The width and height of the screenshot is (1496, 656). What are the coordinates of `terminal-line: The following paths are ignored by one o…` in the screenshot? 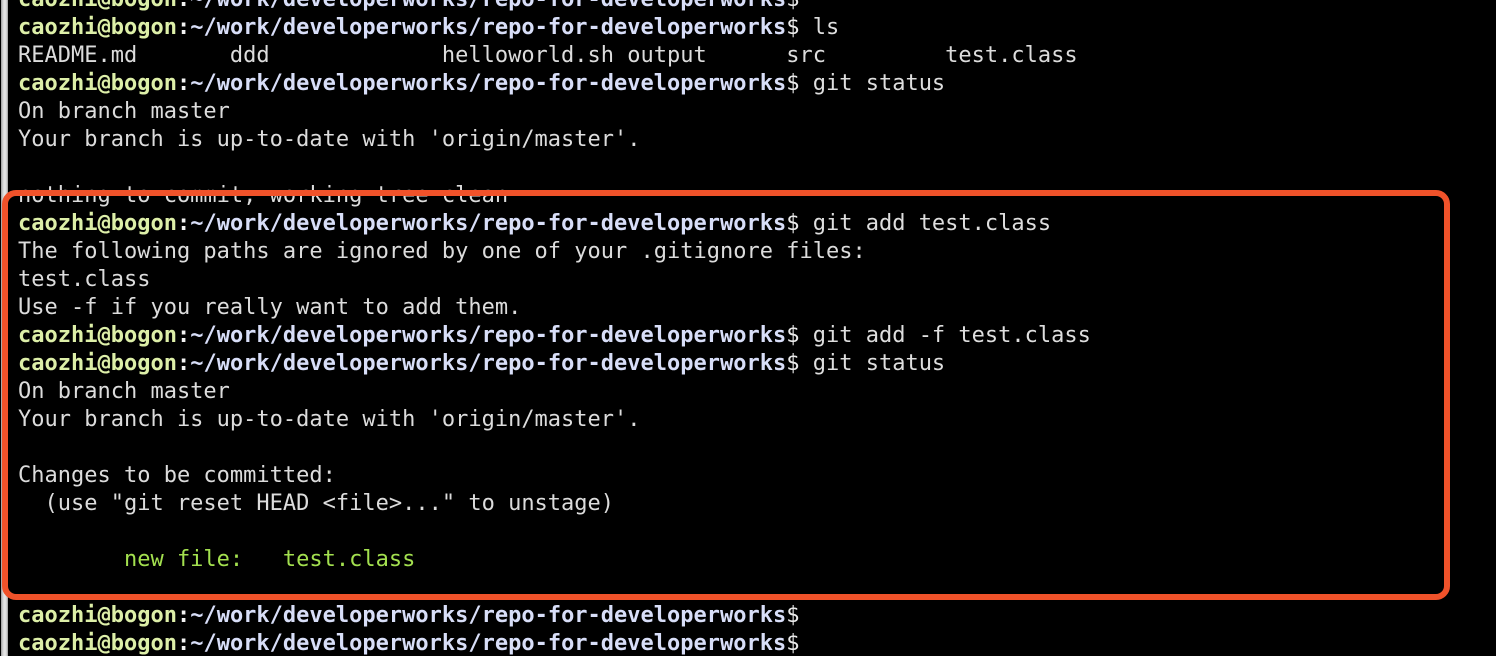 It's located at (442, 251).